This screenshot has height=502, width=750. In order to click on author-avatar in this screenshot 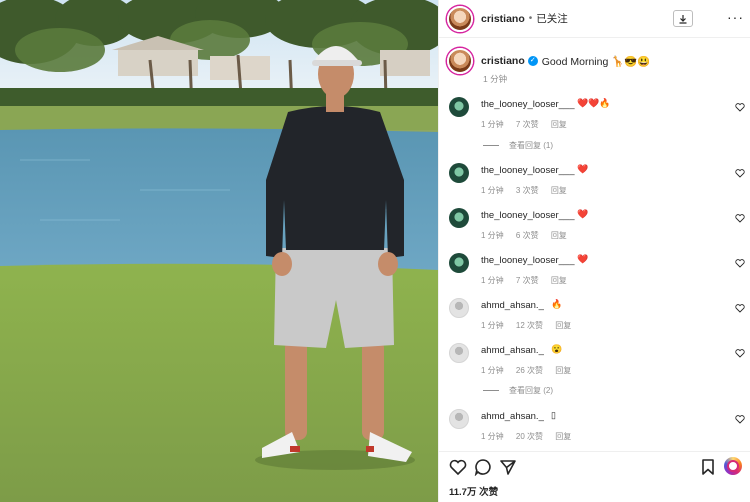, I will do `click(460, 18)`.